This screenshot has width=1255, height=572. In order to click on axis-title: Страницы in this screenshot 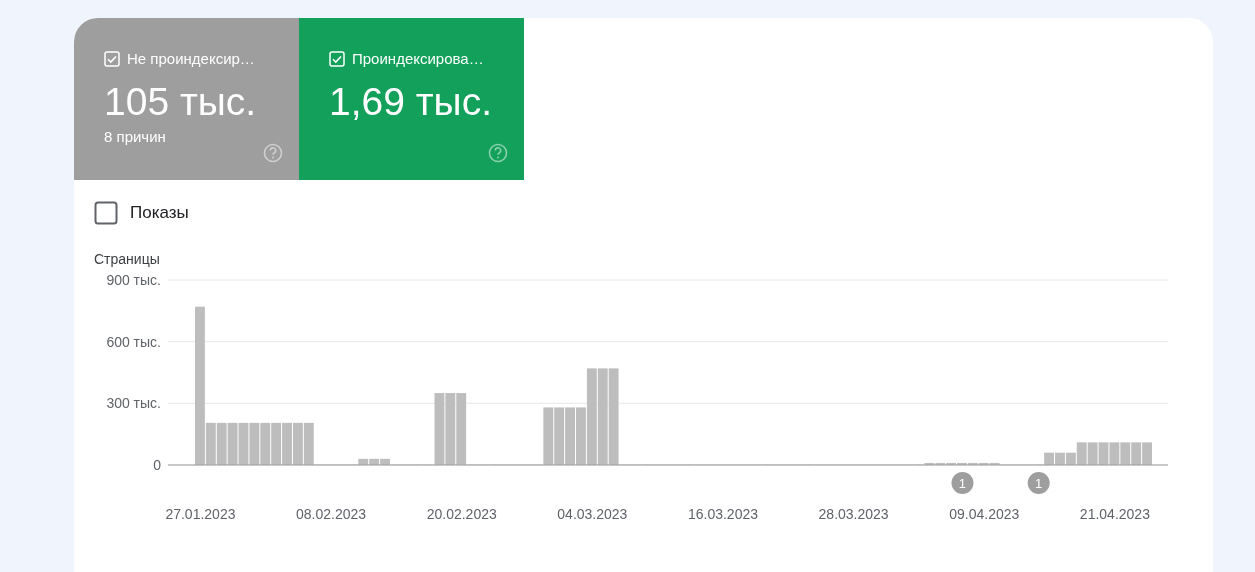, I will do `click(127, 259)`.